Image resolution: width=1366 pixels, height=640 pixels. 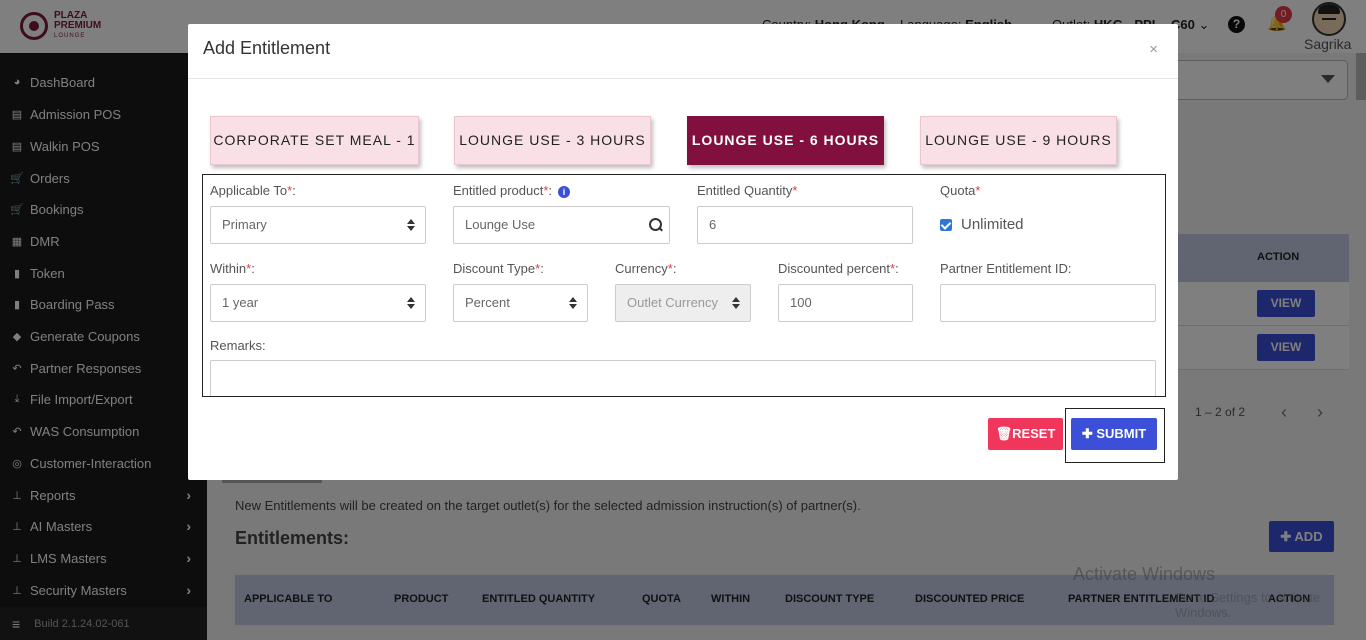 I want to click on discounted-percent-input: 100, so click(x=845, y=303).